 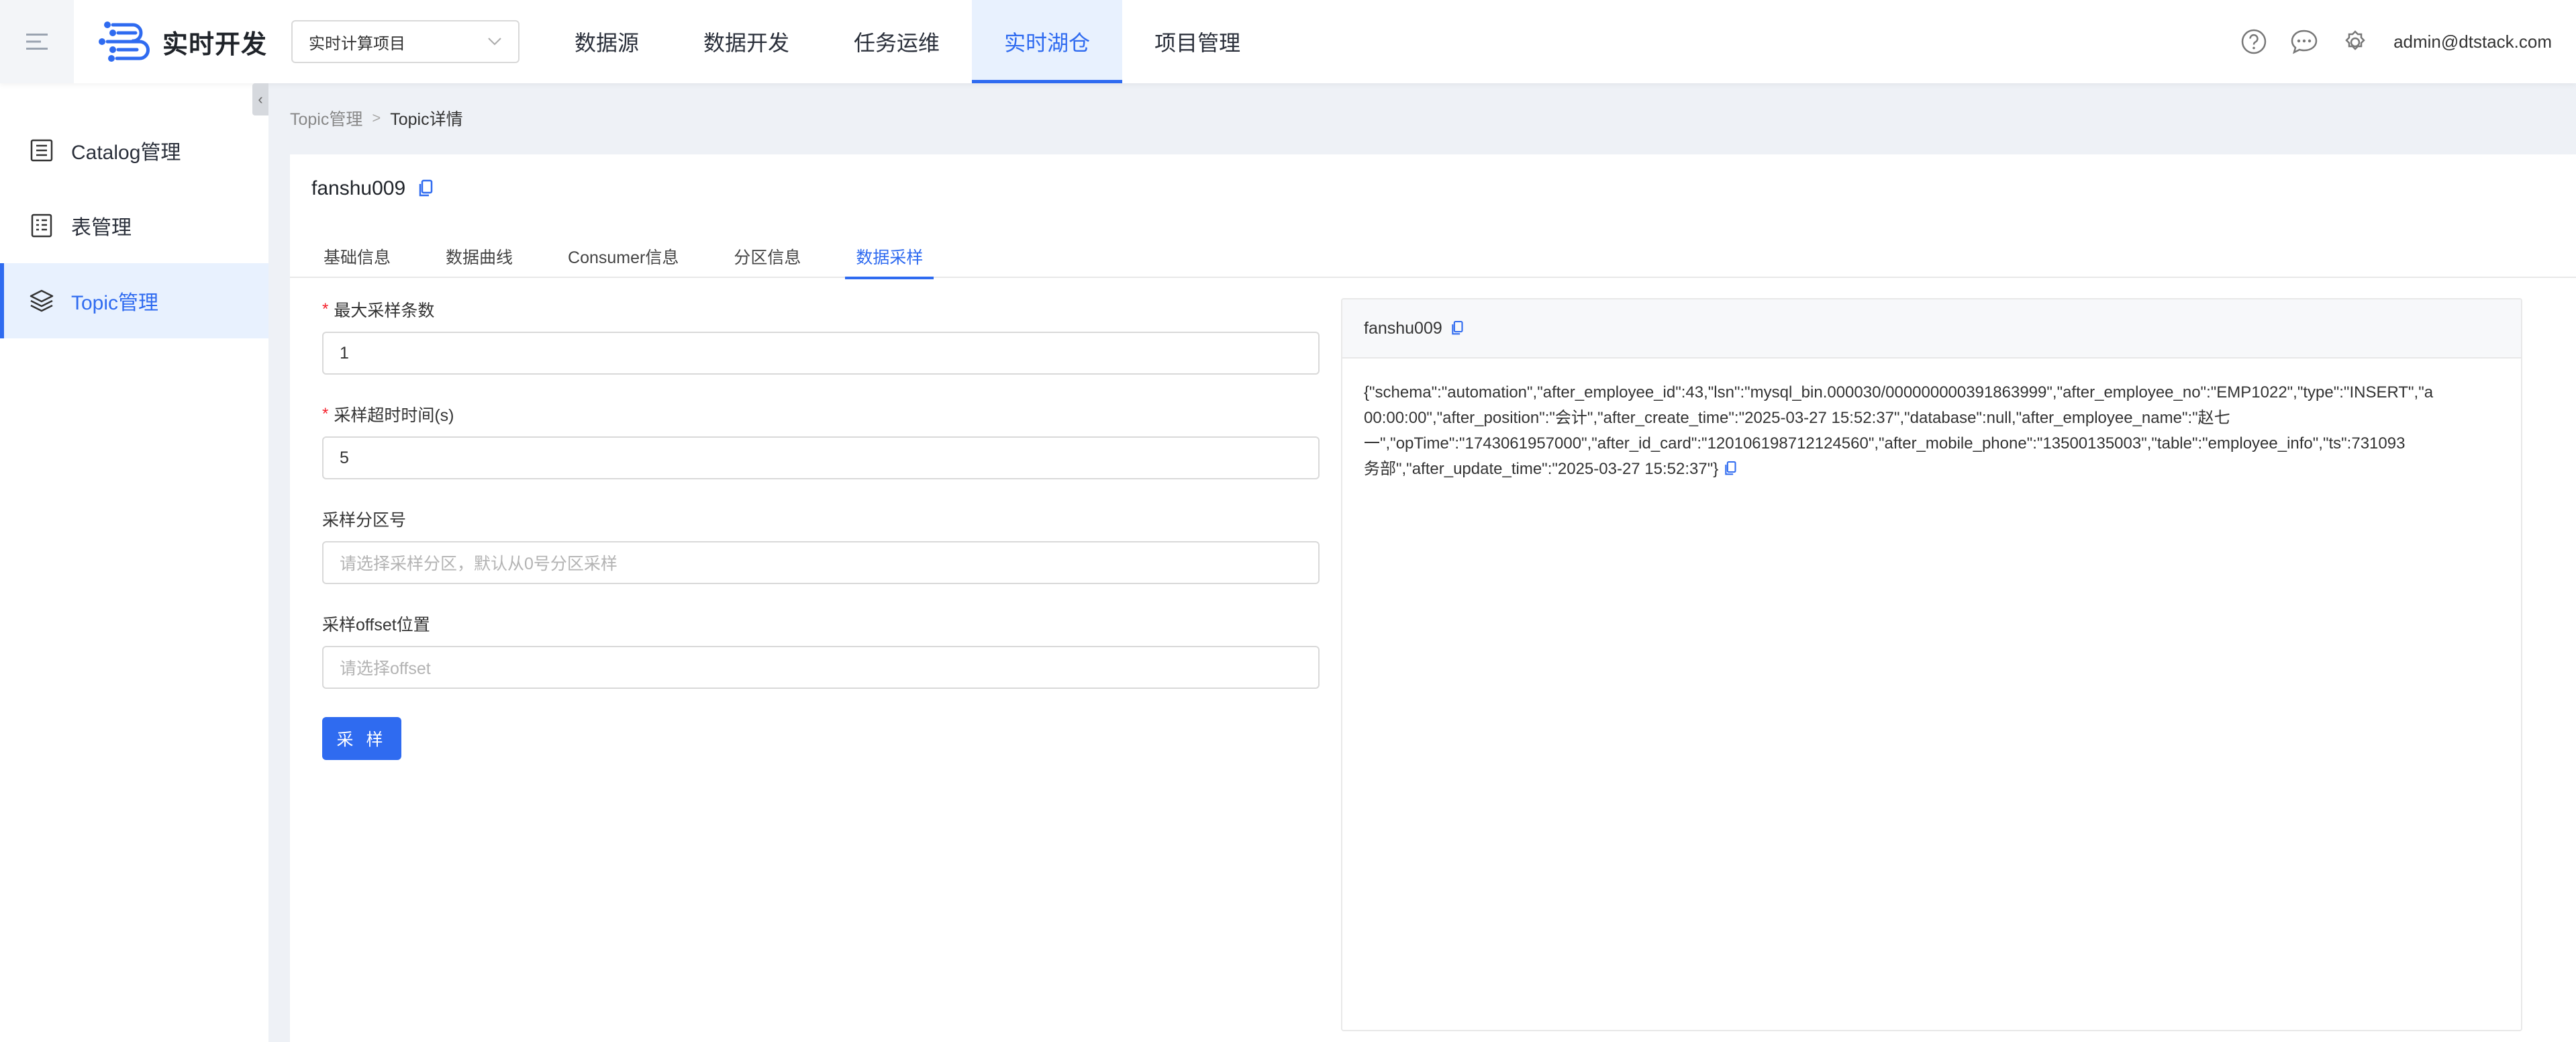 What do you see at coordinates (1931, 329) in the screenshot?
I see `result-header: fanshu009` at bounding box center [1931, 329].